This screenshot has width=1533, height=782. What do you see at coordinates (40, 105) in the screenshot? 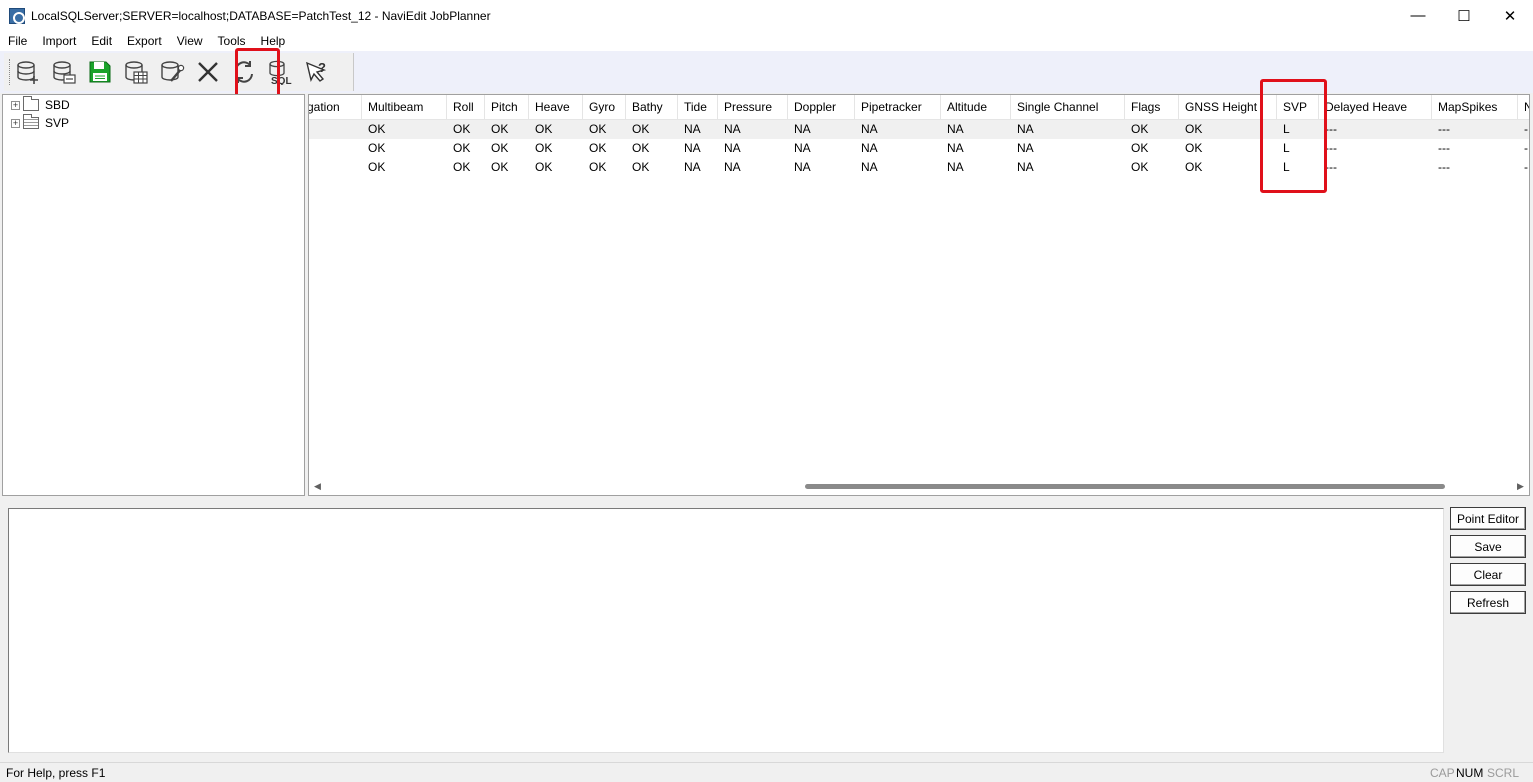
I see `tree-node-sbd: + SBD` at bounding box center [40, 105].